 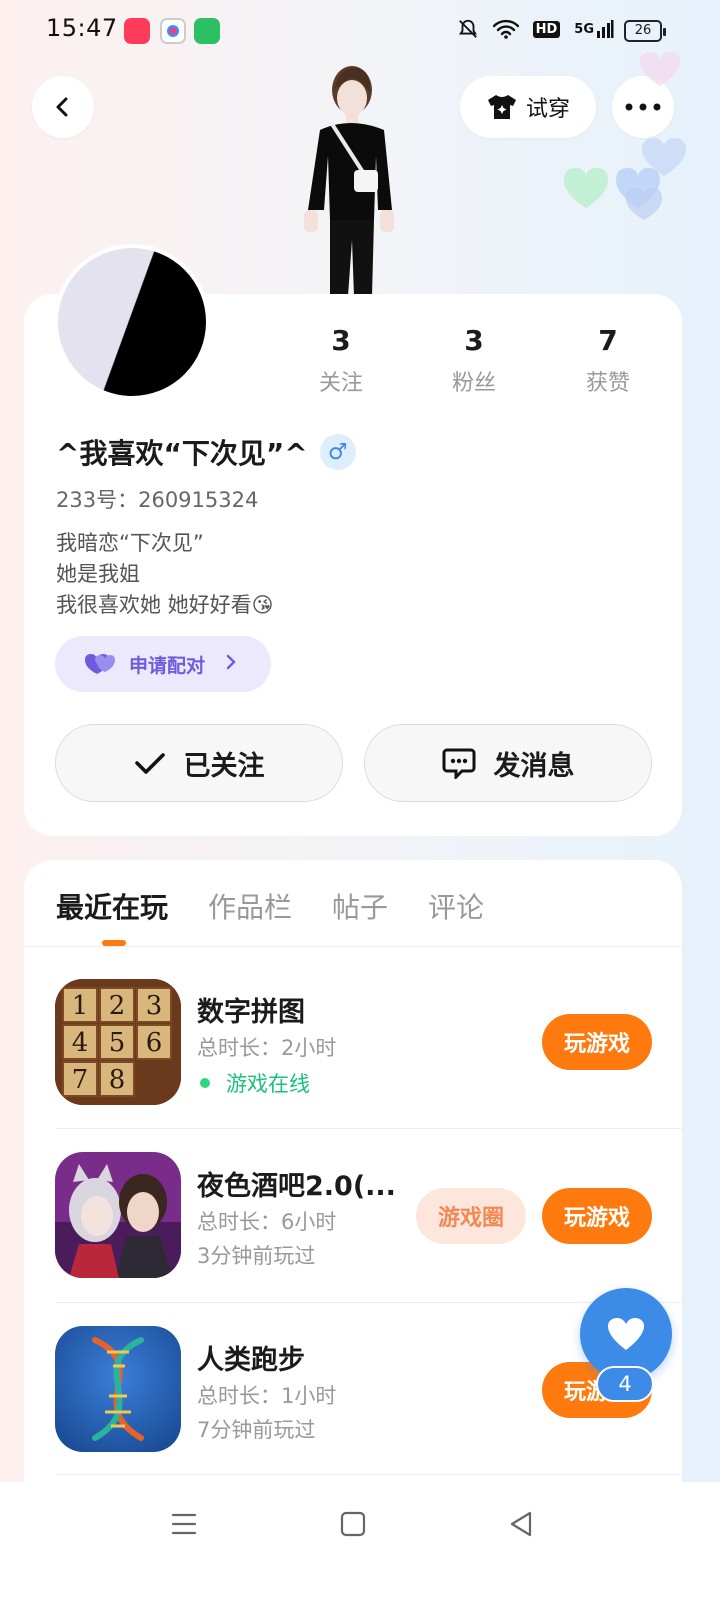 What do you see at coordinates (608, 360) in the screenshot?
I see `stat-likes: 7 获赞` at bounding box center [608, 360].